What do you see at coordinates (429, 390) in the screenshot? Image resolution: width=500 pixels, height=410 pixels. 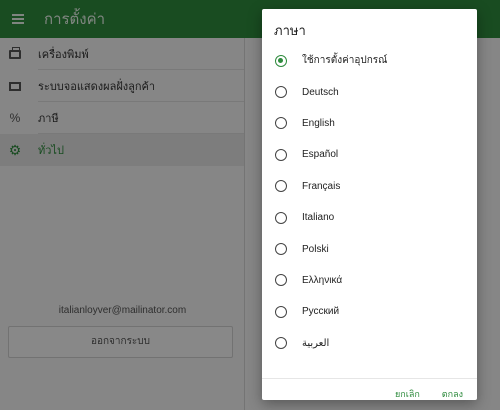 I see `dialog-actions: ยกเลิก ตกลง` at bounding box center [429, 390].